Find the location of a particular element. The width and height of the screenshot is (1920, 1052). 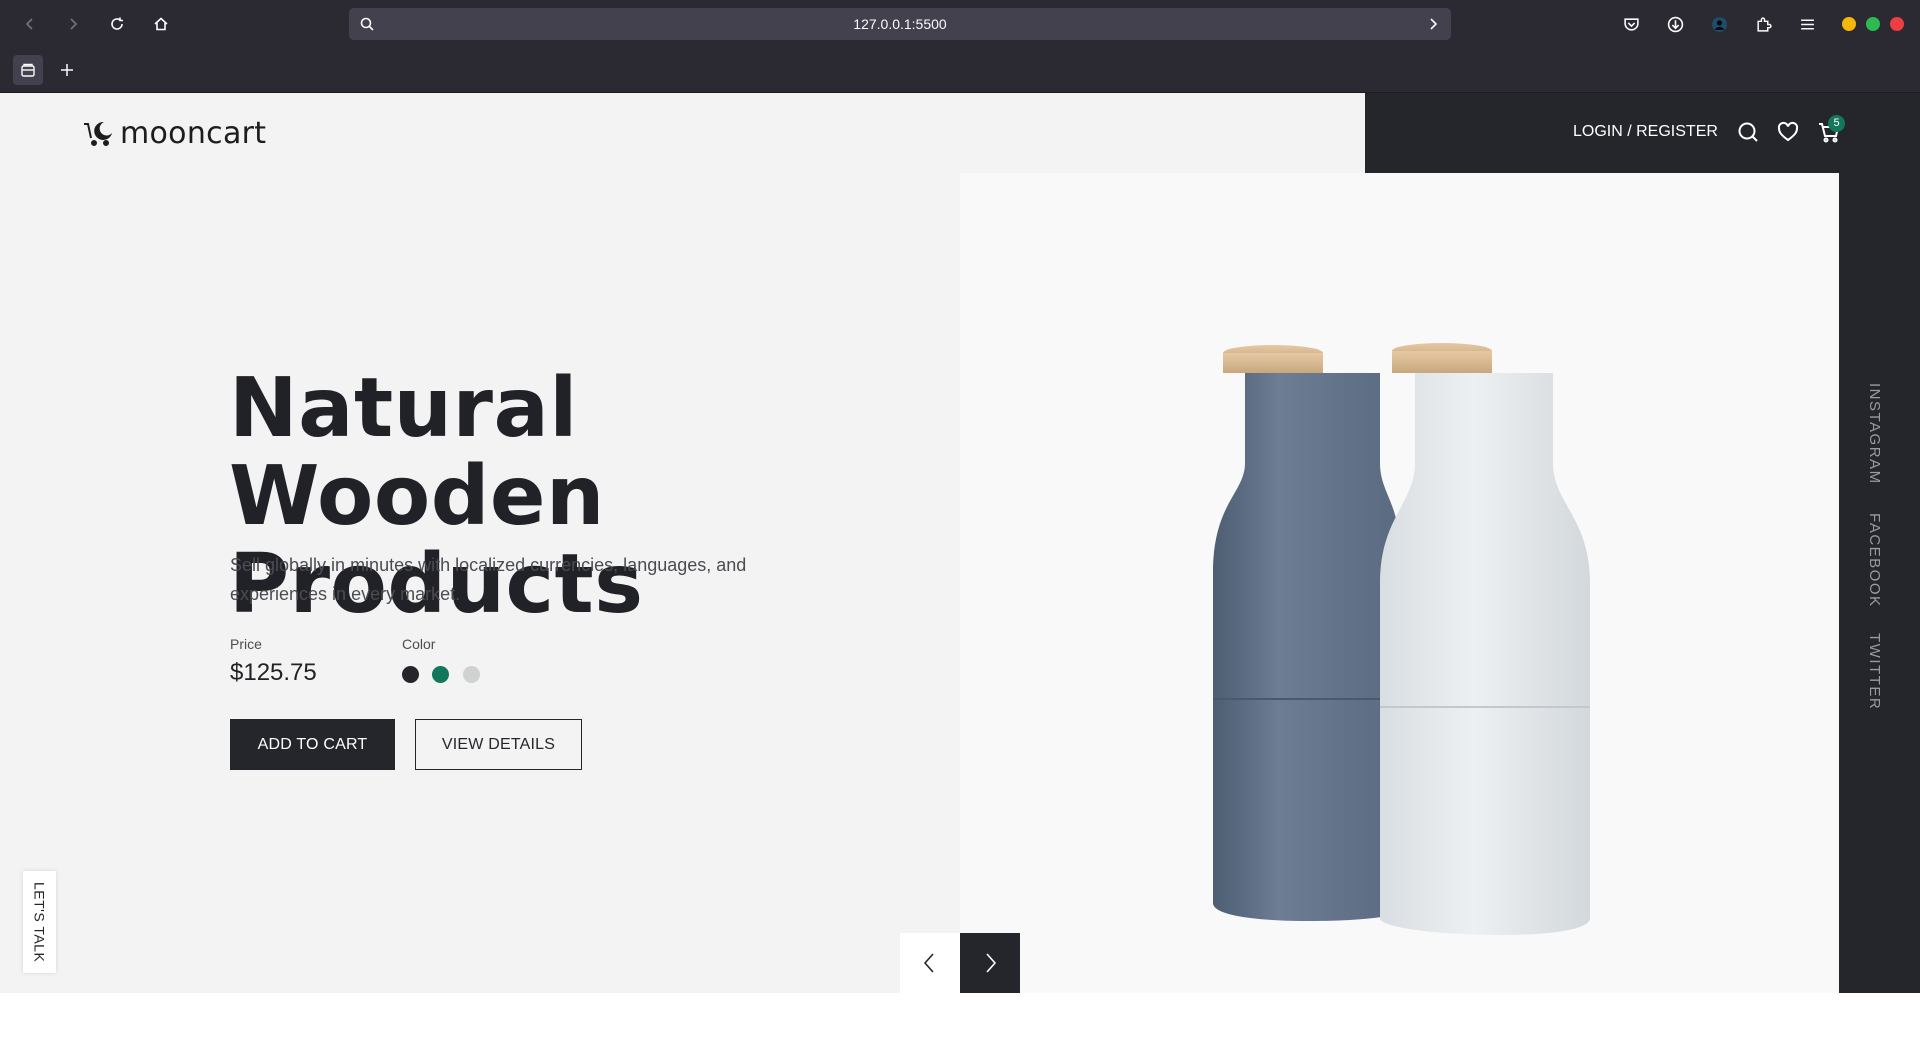

logo-text: mooncart is located at coordinates (193, 133).